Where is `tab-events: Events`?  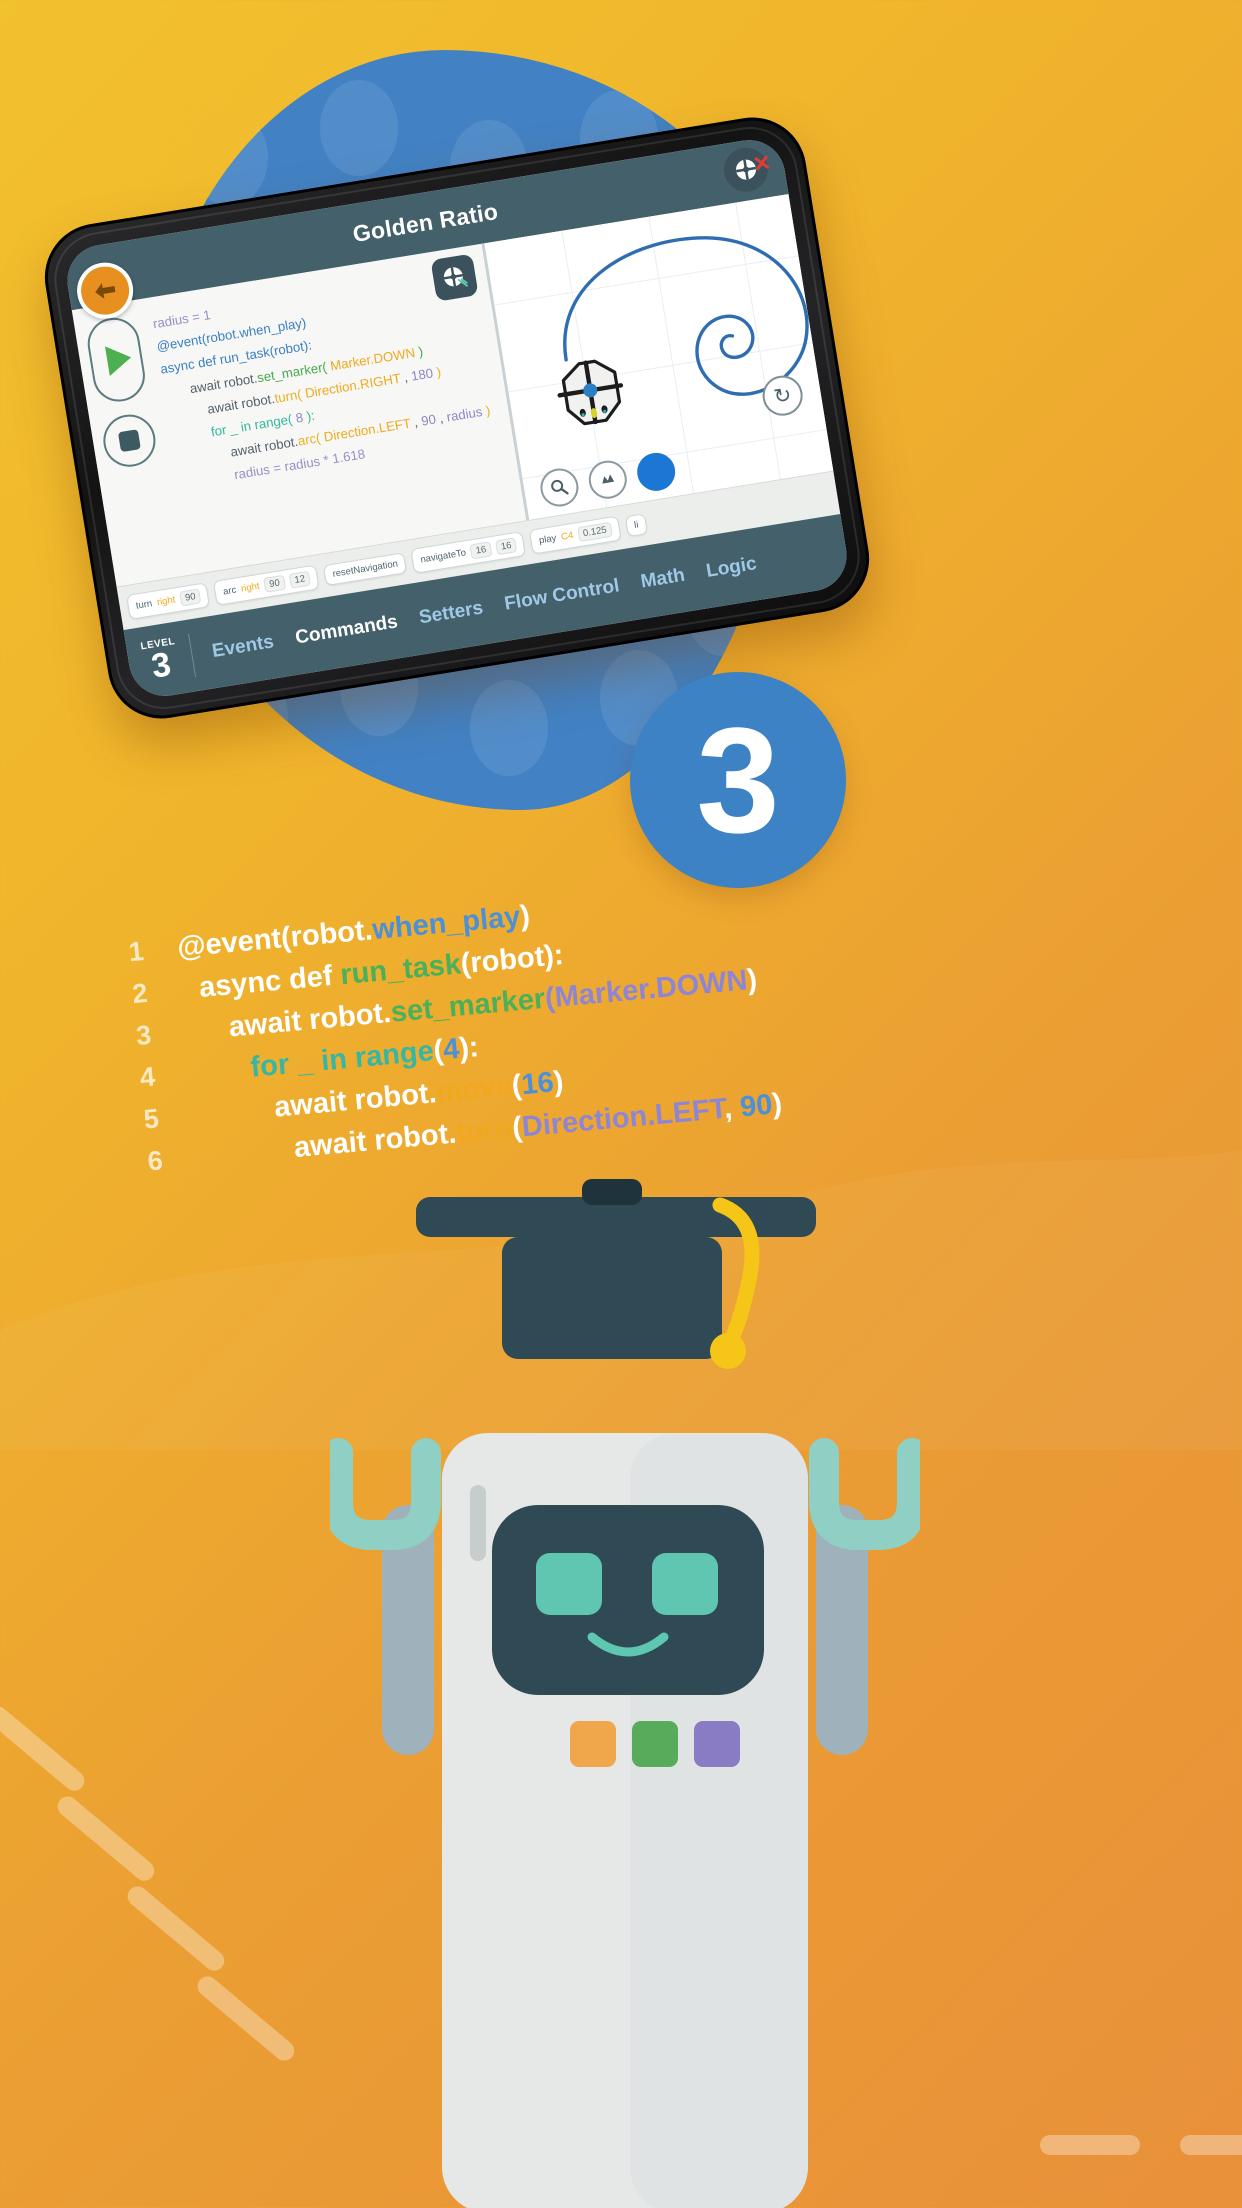 tab-events: Events is located at coordinates (243, 647).